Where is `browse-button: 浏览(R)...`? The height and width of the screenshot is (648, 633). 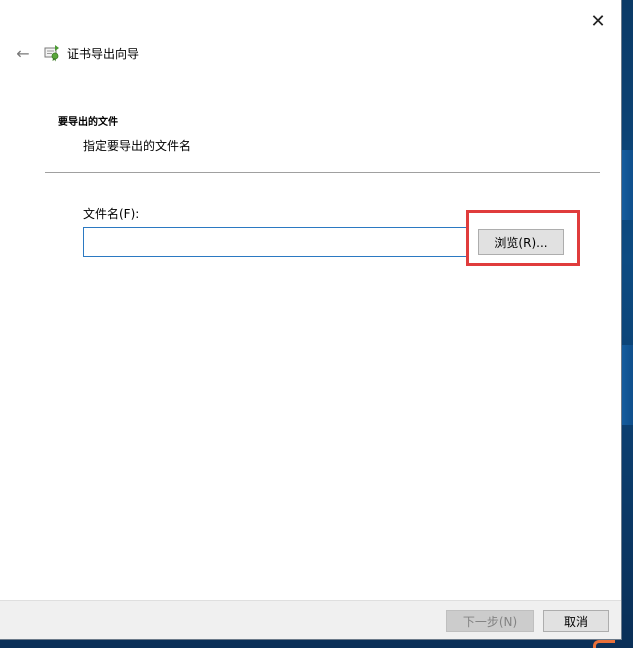
browse-button: 浏览(R)... is located at coordinates (521, 242).